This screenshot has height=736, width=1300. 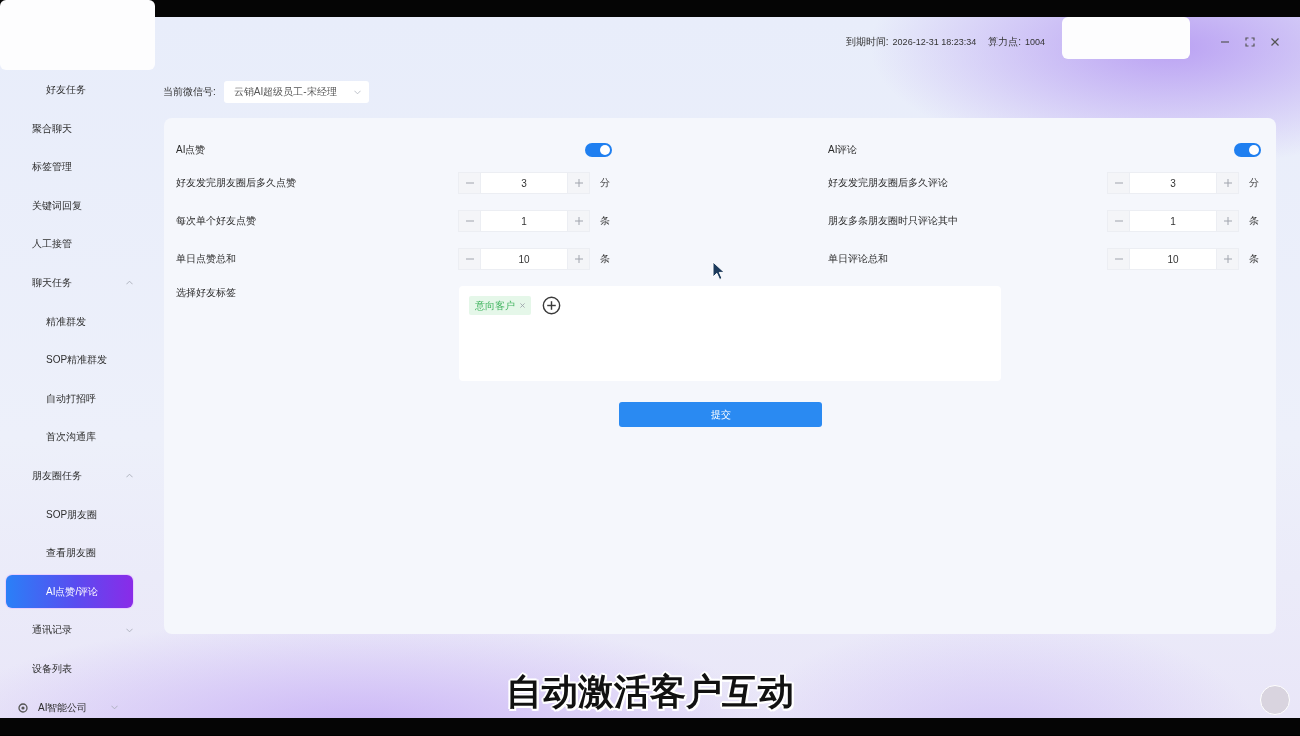 I want to click on ring-icon, so click(x=23, y=707).